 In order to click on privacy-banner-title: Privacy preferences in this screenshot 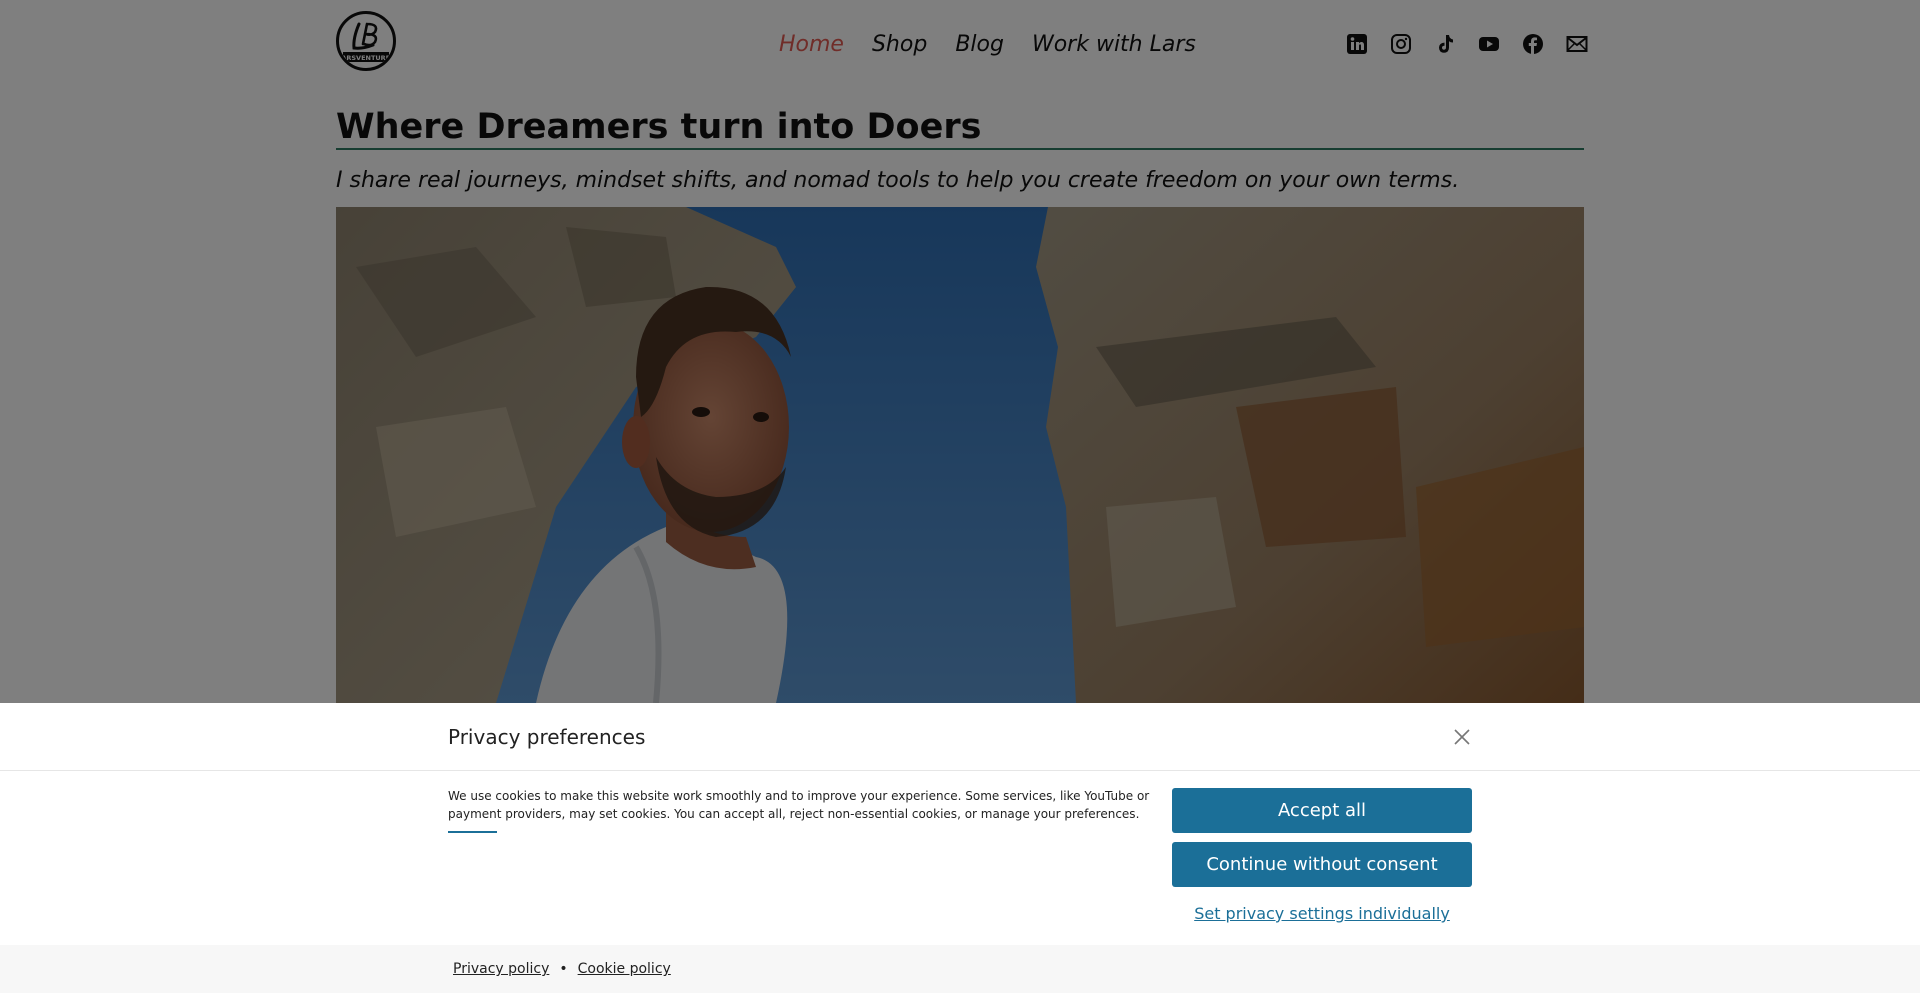, I will do `click(547, 737)`.